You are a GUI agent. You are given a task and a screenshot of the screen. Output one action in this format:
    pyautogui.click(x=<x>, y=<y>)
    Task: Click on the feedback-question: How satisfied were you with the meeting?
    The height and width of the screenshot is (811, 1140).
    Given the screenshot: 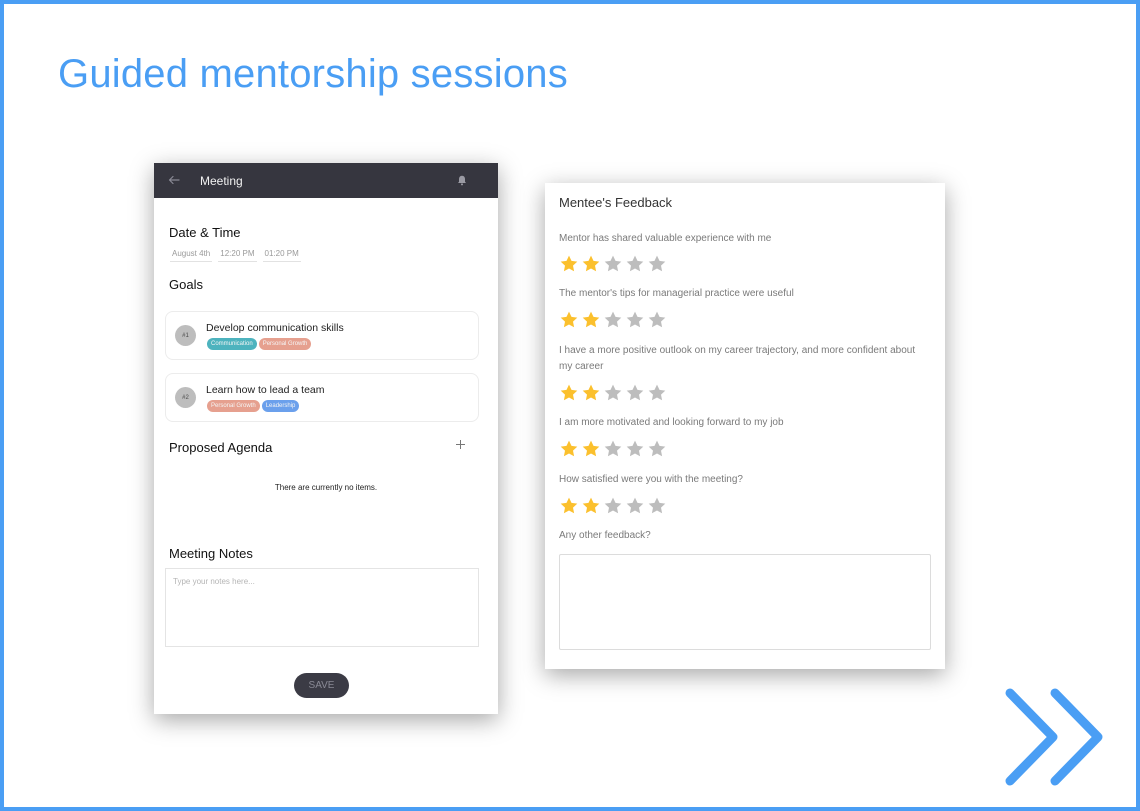 What is the action you would take?
    pyautogui.click(x=651, y=479)
    